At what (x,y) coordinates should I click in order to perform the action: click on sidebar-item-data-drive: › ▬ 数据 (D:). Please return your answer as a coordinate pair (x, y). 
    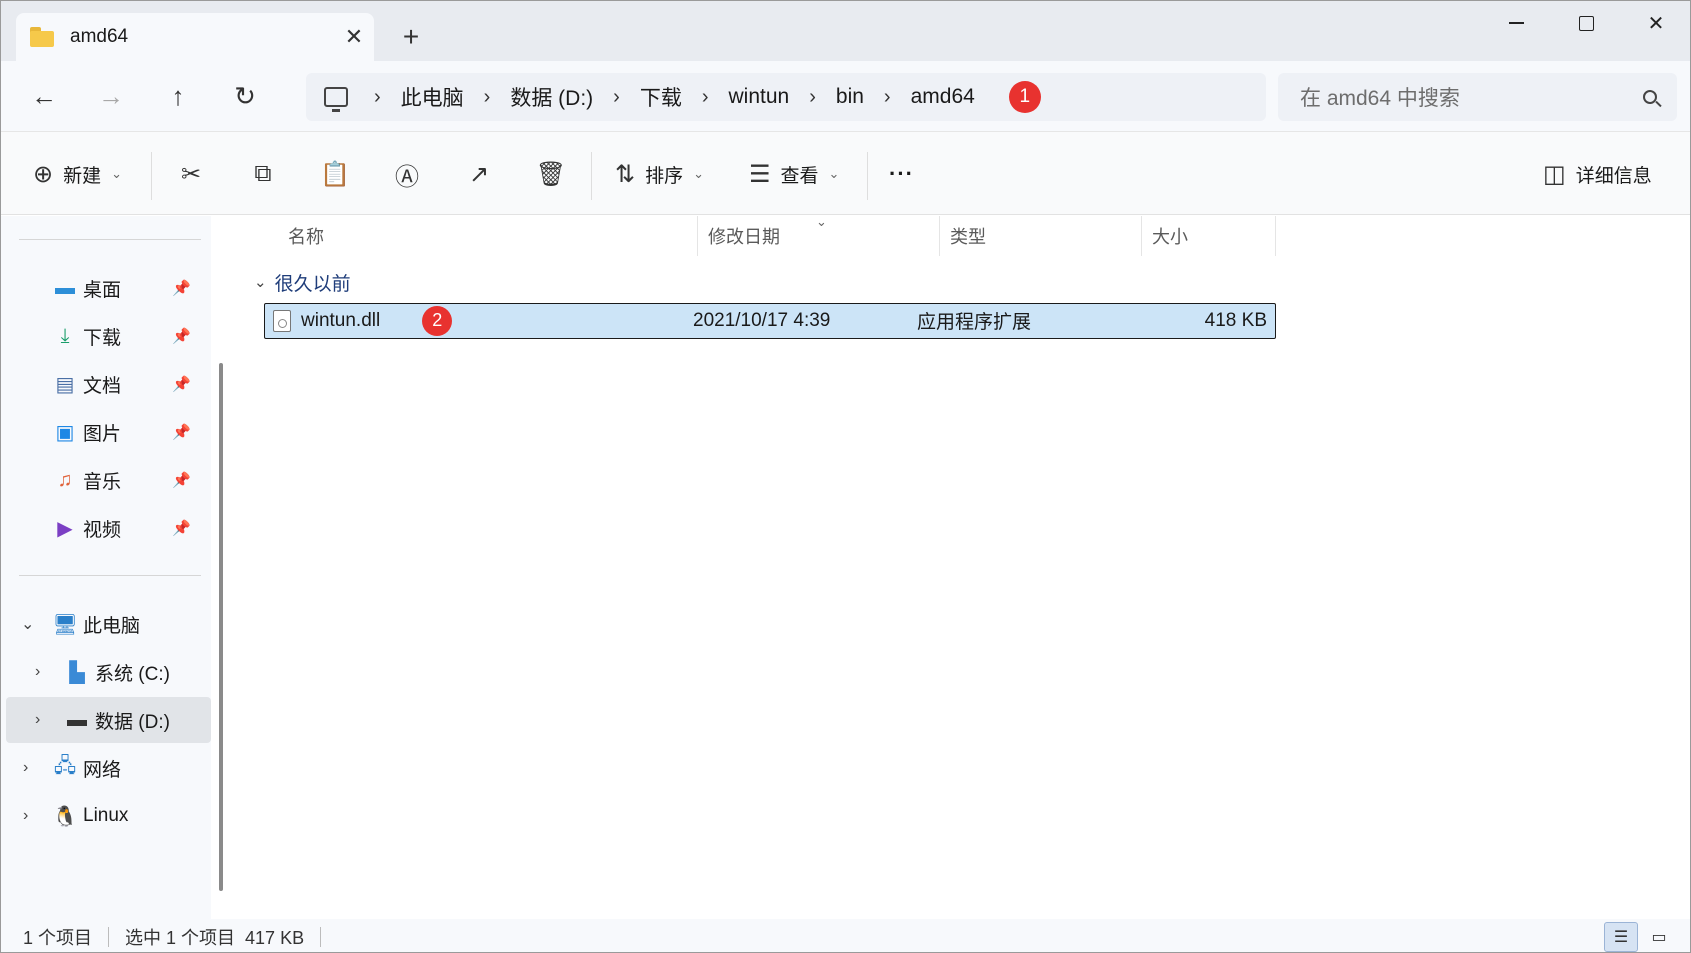
    Looking at the image, I should click on (108, 720).